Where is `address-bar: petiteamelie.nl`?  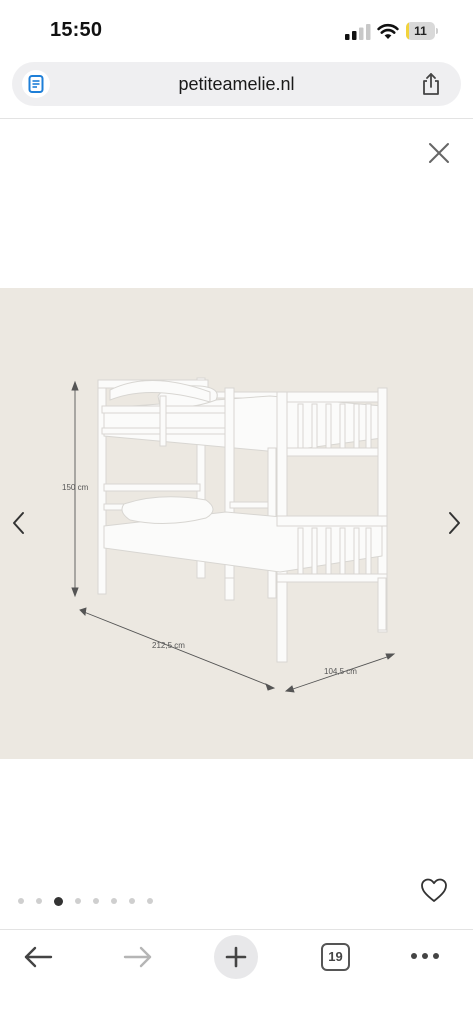
address-bar: petiteamelie.nl is located at coordinates (236, 84).